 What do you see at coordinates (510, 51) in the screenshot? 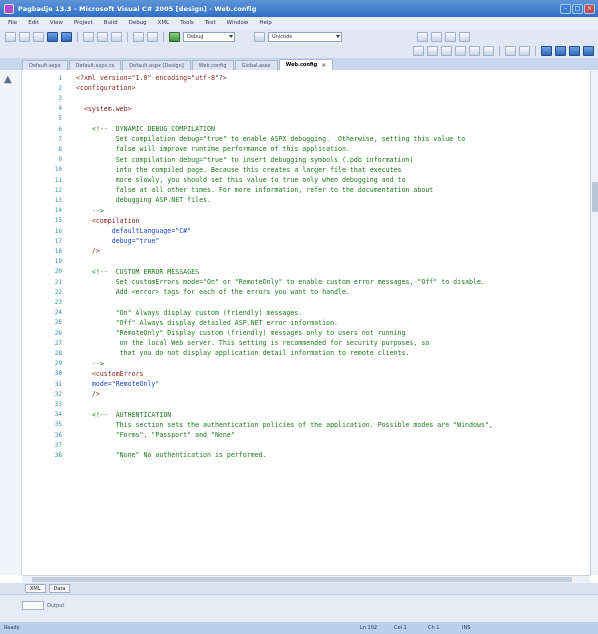
I see `comment-out-icon` at bounding box center [510, 51].